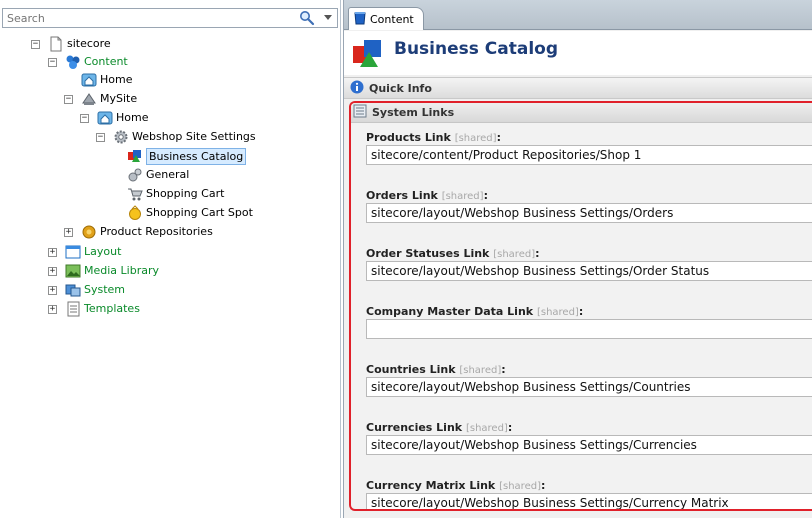  Describe the element at coordinates (106, 61) in the screenshot. I see `tree-node-label: Content` at that location.